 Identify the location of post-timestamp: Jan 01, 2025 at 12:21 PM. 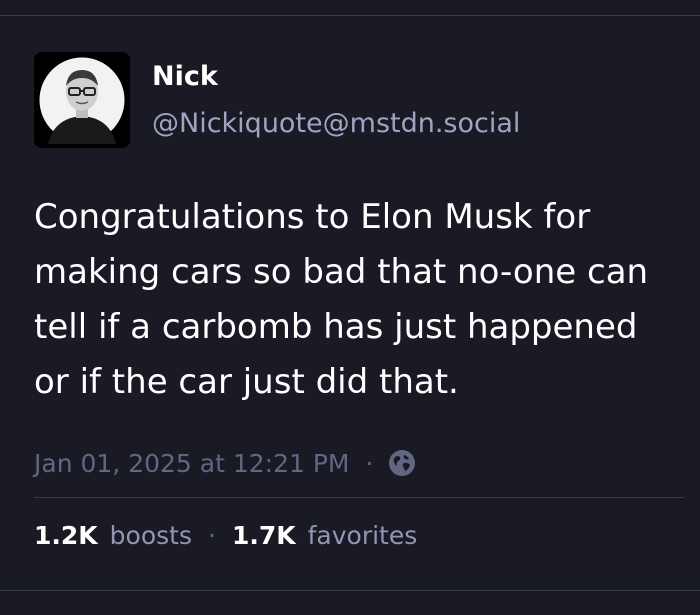
(191, 463).